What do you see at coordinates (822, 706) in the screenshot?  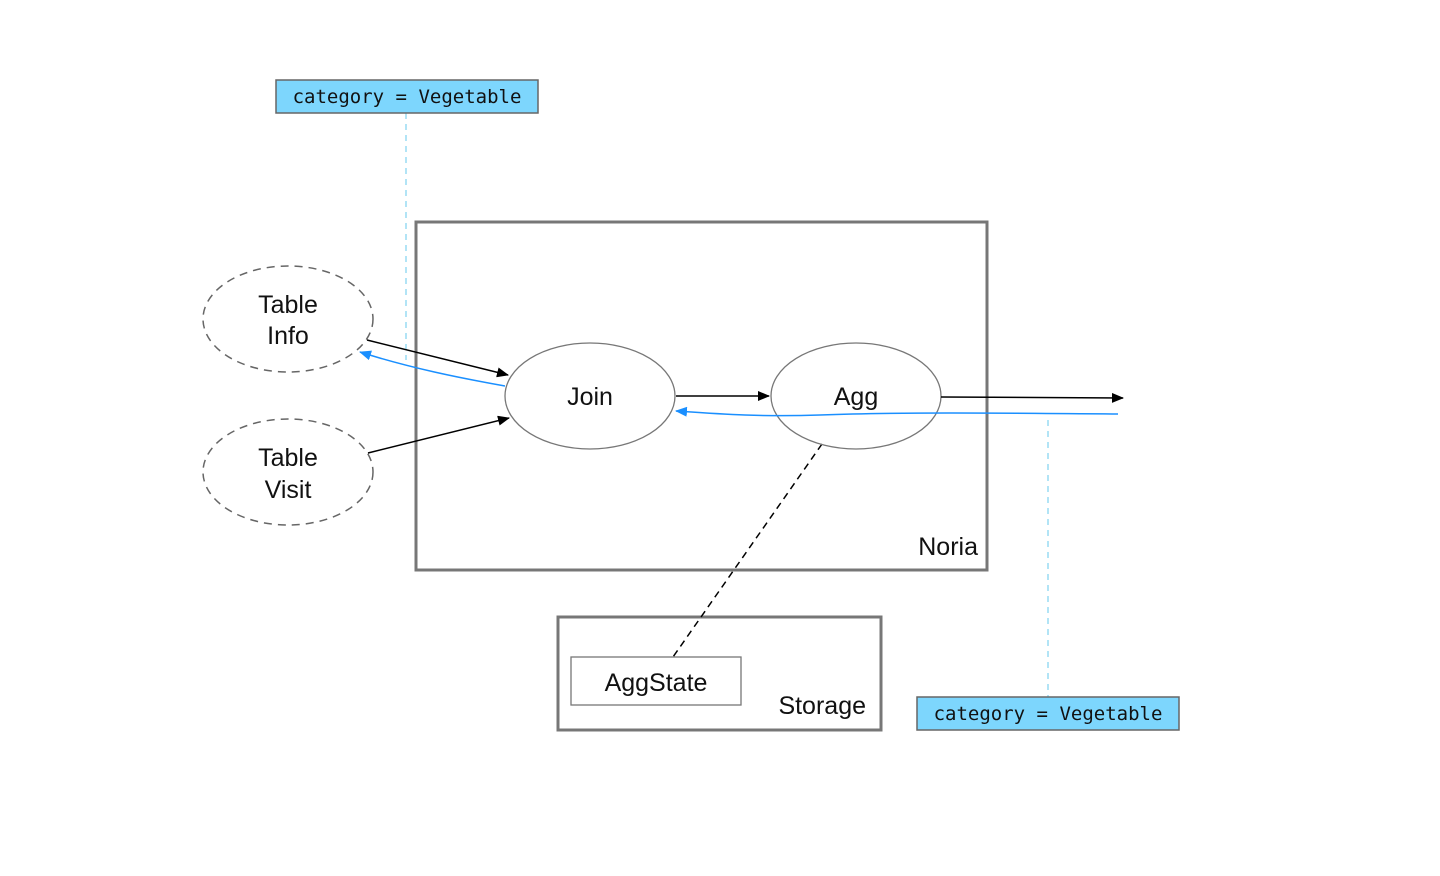 I see `storage-label: Storage` at bounding box center [822, 706].